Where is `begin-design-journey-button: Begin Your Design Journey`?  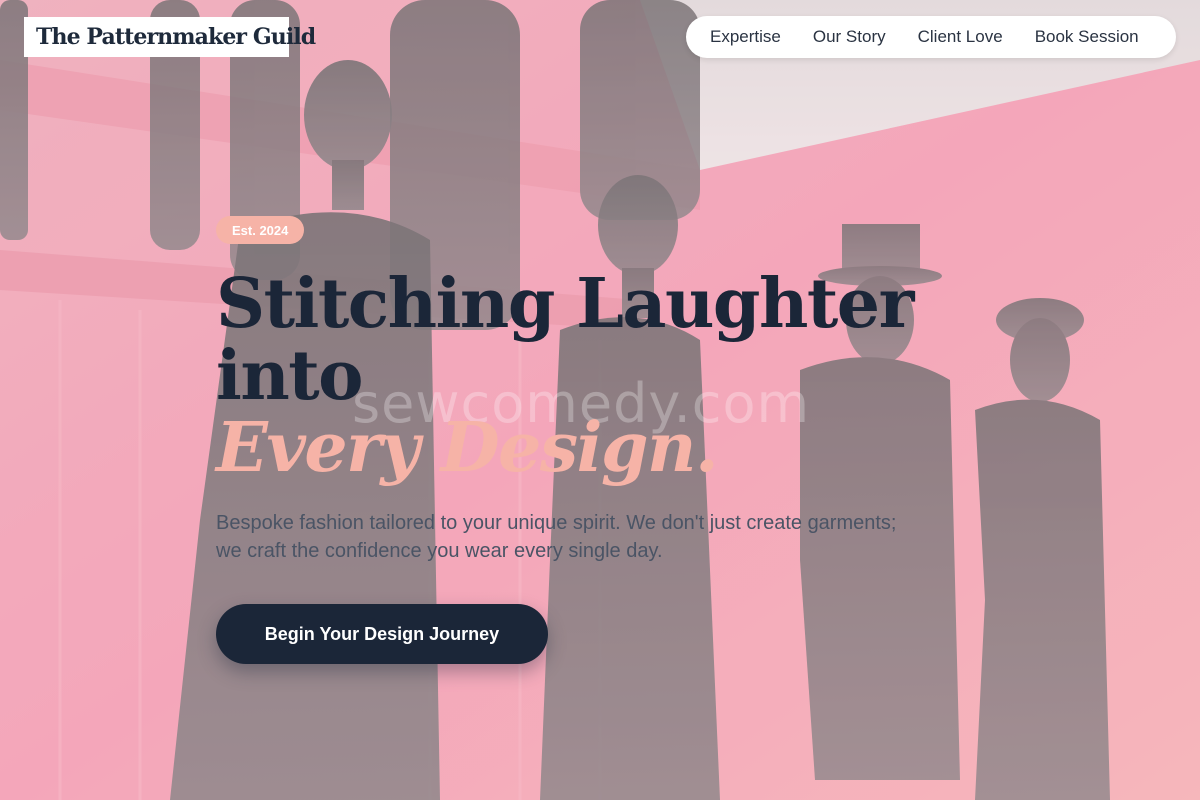
begin-design-journey-button: Begin Your Design Journey is located at coordinates (382, 634).